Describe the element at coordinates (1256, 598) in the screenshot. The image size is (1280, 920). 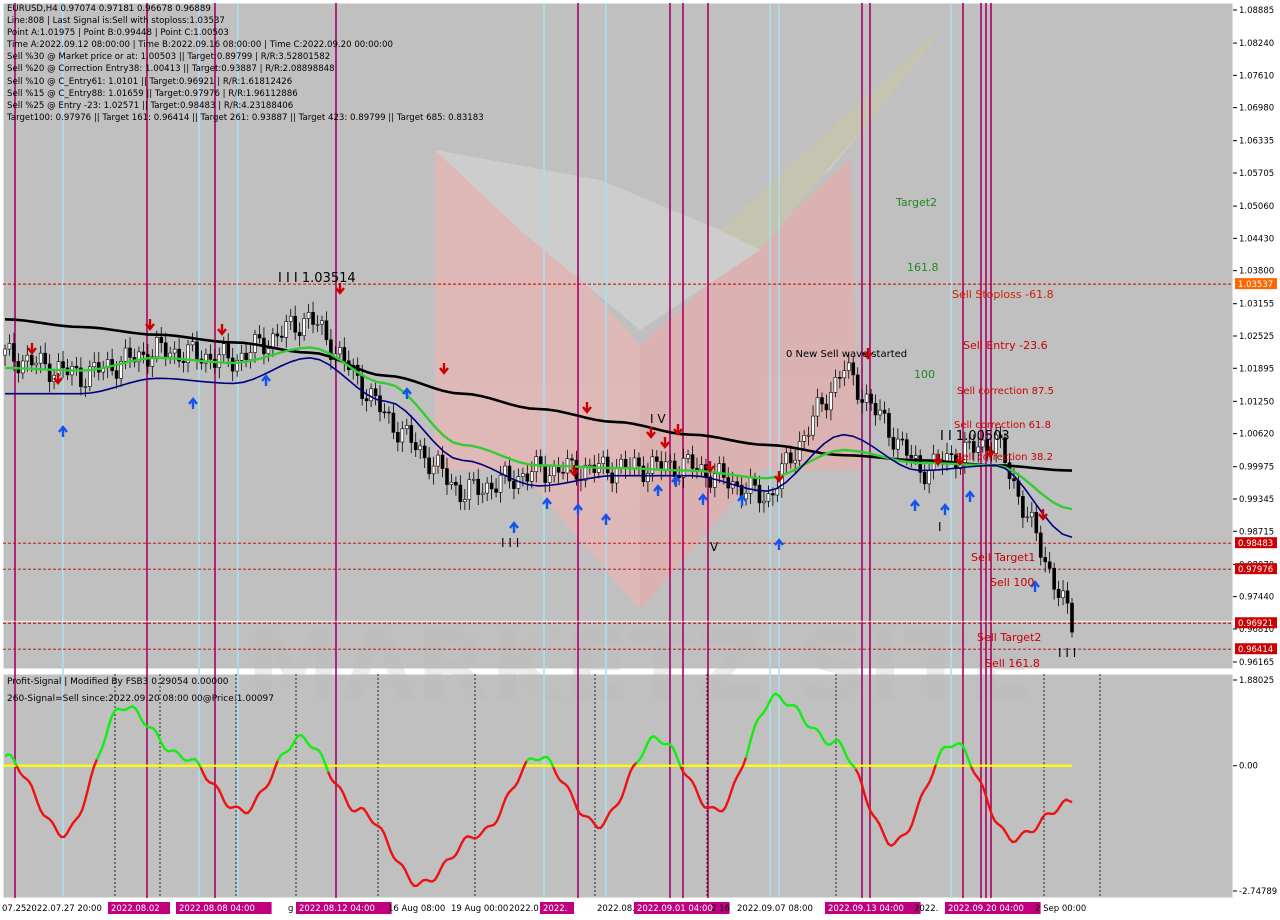
I see `price-axis-label: 0.97440` at that location.